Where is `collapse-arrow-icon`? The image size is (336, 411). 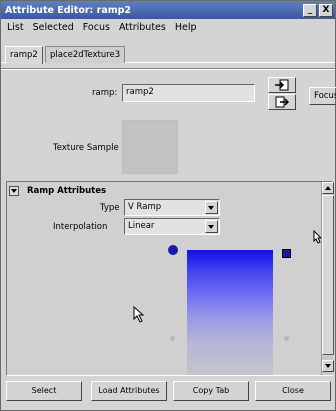
collapse-arrow-icon is located at coordinates (14, 191).